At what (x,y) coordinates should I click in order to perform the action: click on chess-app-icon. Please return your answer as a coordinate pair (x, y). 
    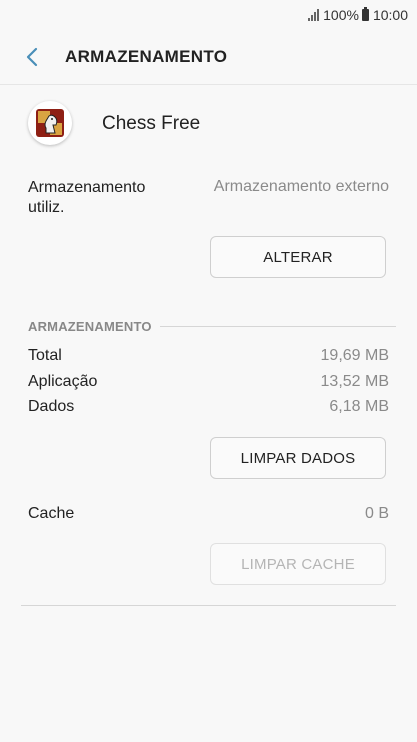
    Looking at the image, I should click on (50, 123).